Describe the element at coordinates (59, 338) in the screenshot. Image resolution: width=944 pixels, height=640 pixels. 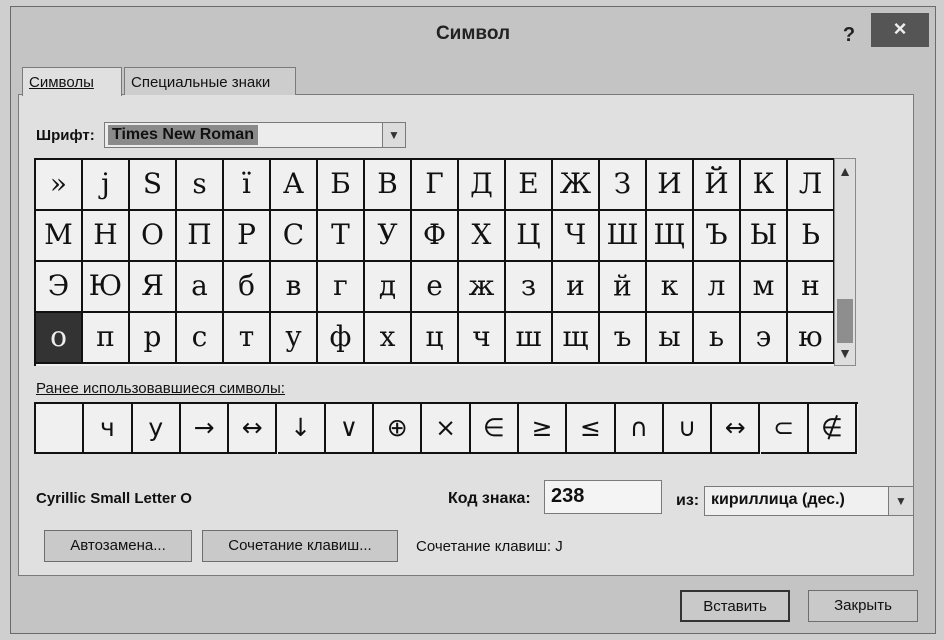
I see `symbol-cell: о` at that location.